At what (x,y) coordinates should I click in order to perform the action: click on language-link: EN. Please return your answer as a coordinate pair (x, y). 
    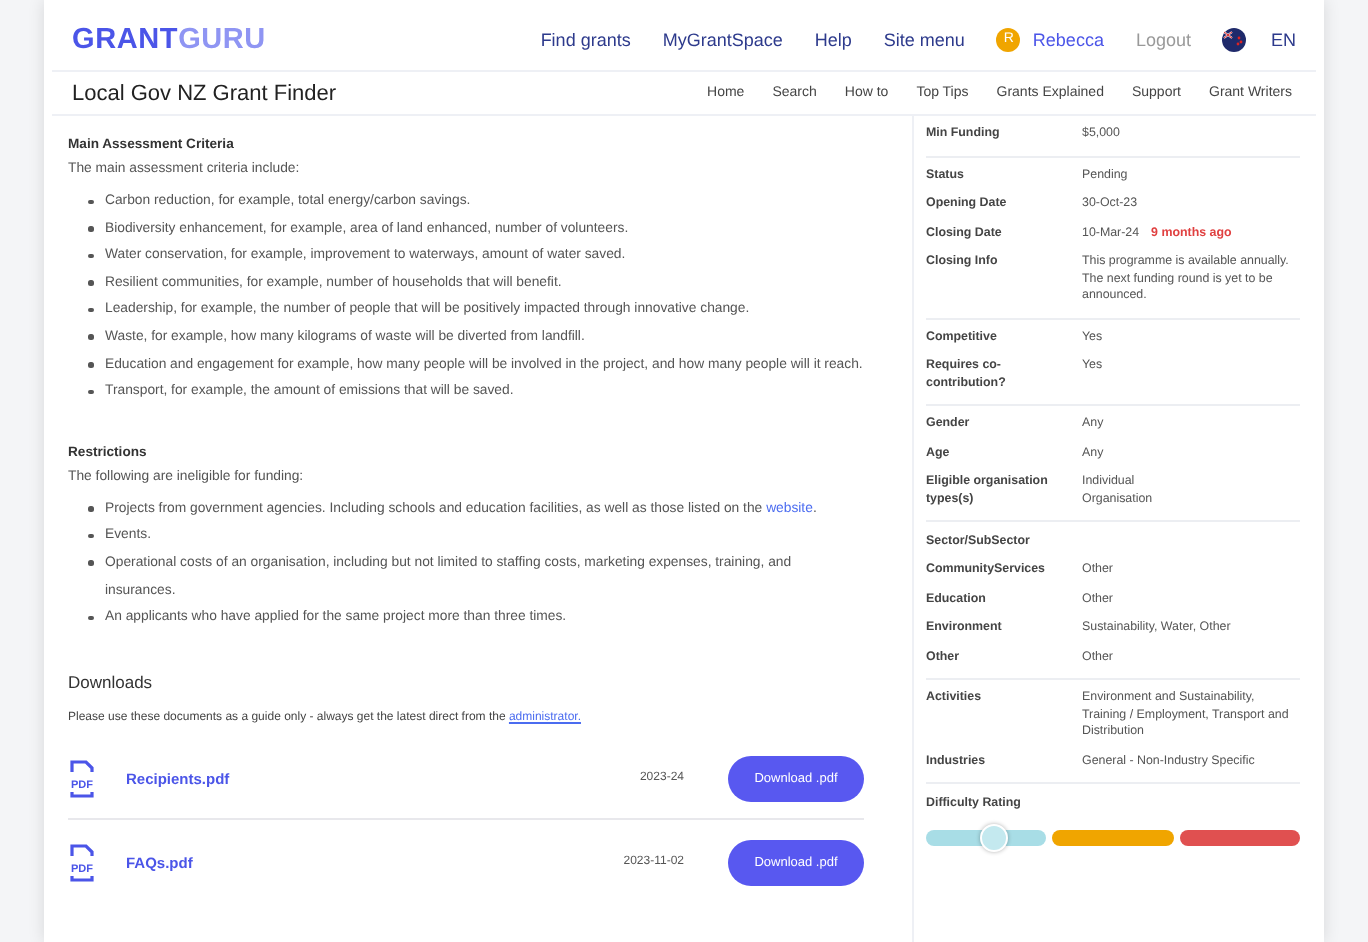
    Looking at the image, I should click on (1283, 39).